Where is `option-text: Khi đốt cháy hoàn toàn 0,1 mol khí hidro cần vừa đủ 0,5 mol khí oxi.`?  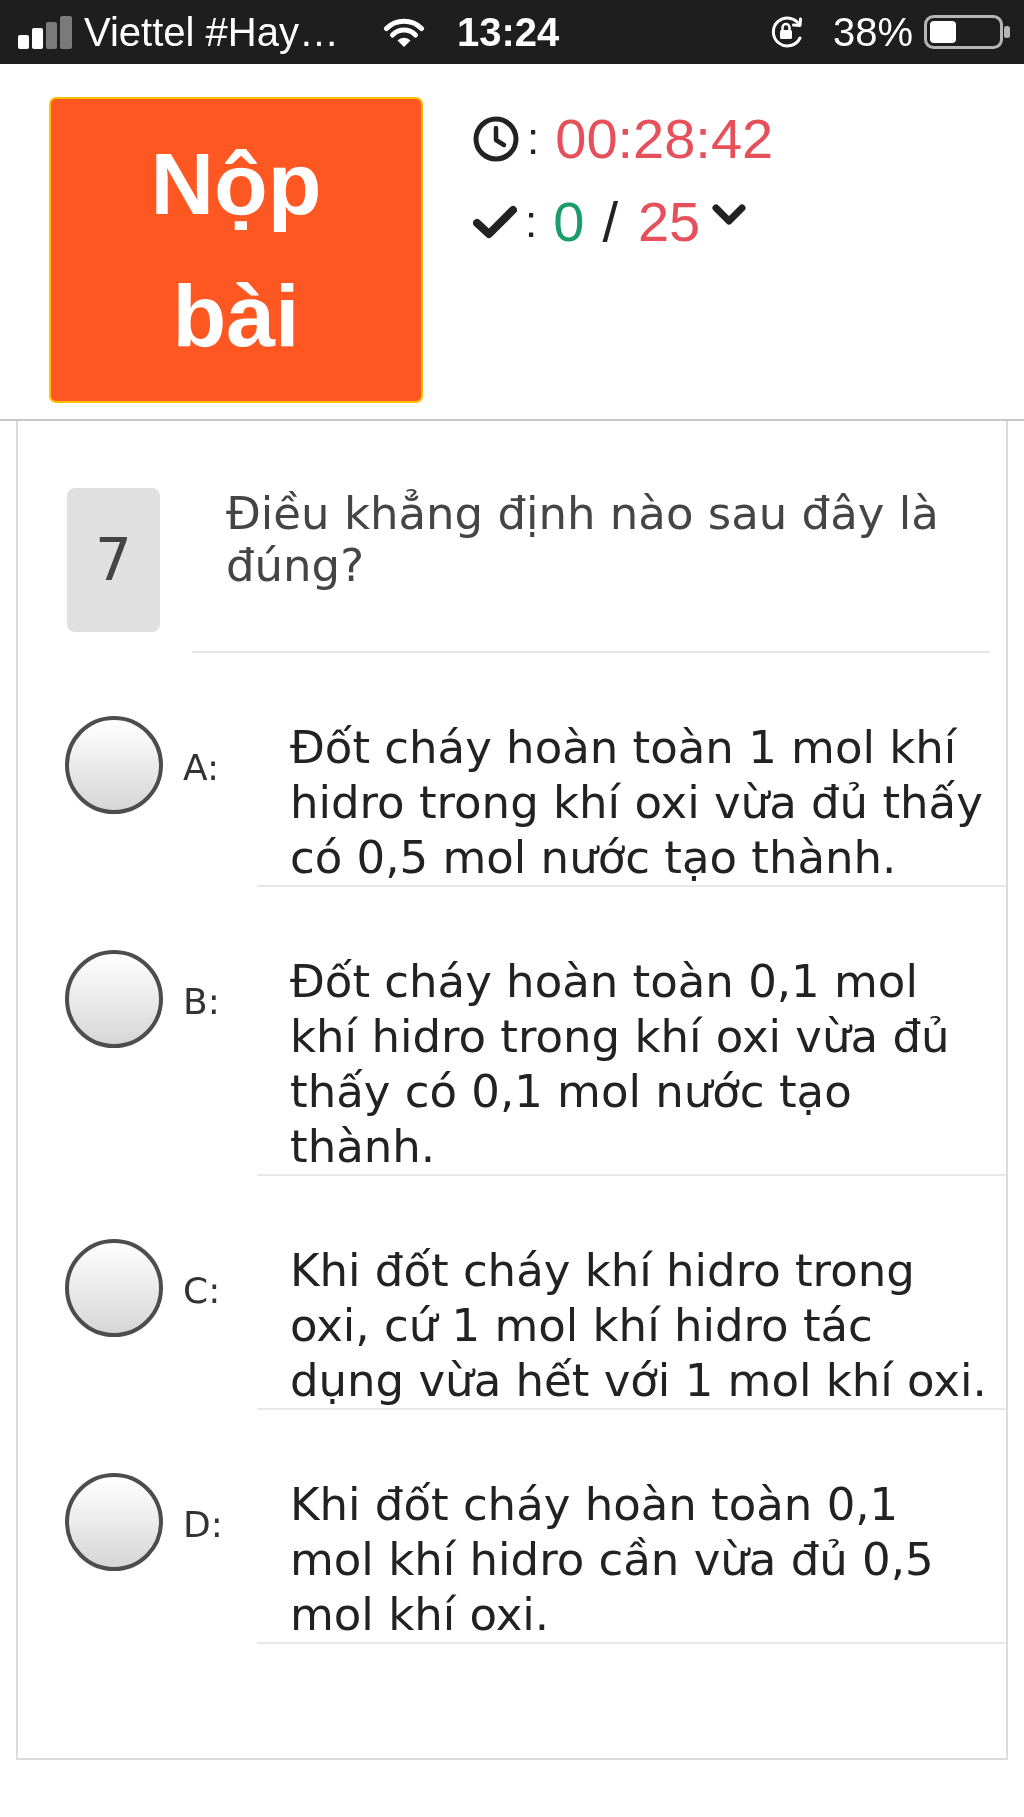
option-text: Khi đốt cháy hoàn toàn 0,1 mol khí hidro cần vừa đủ 0,5 mol khí oxi. is located at coordinates (642, 1559).